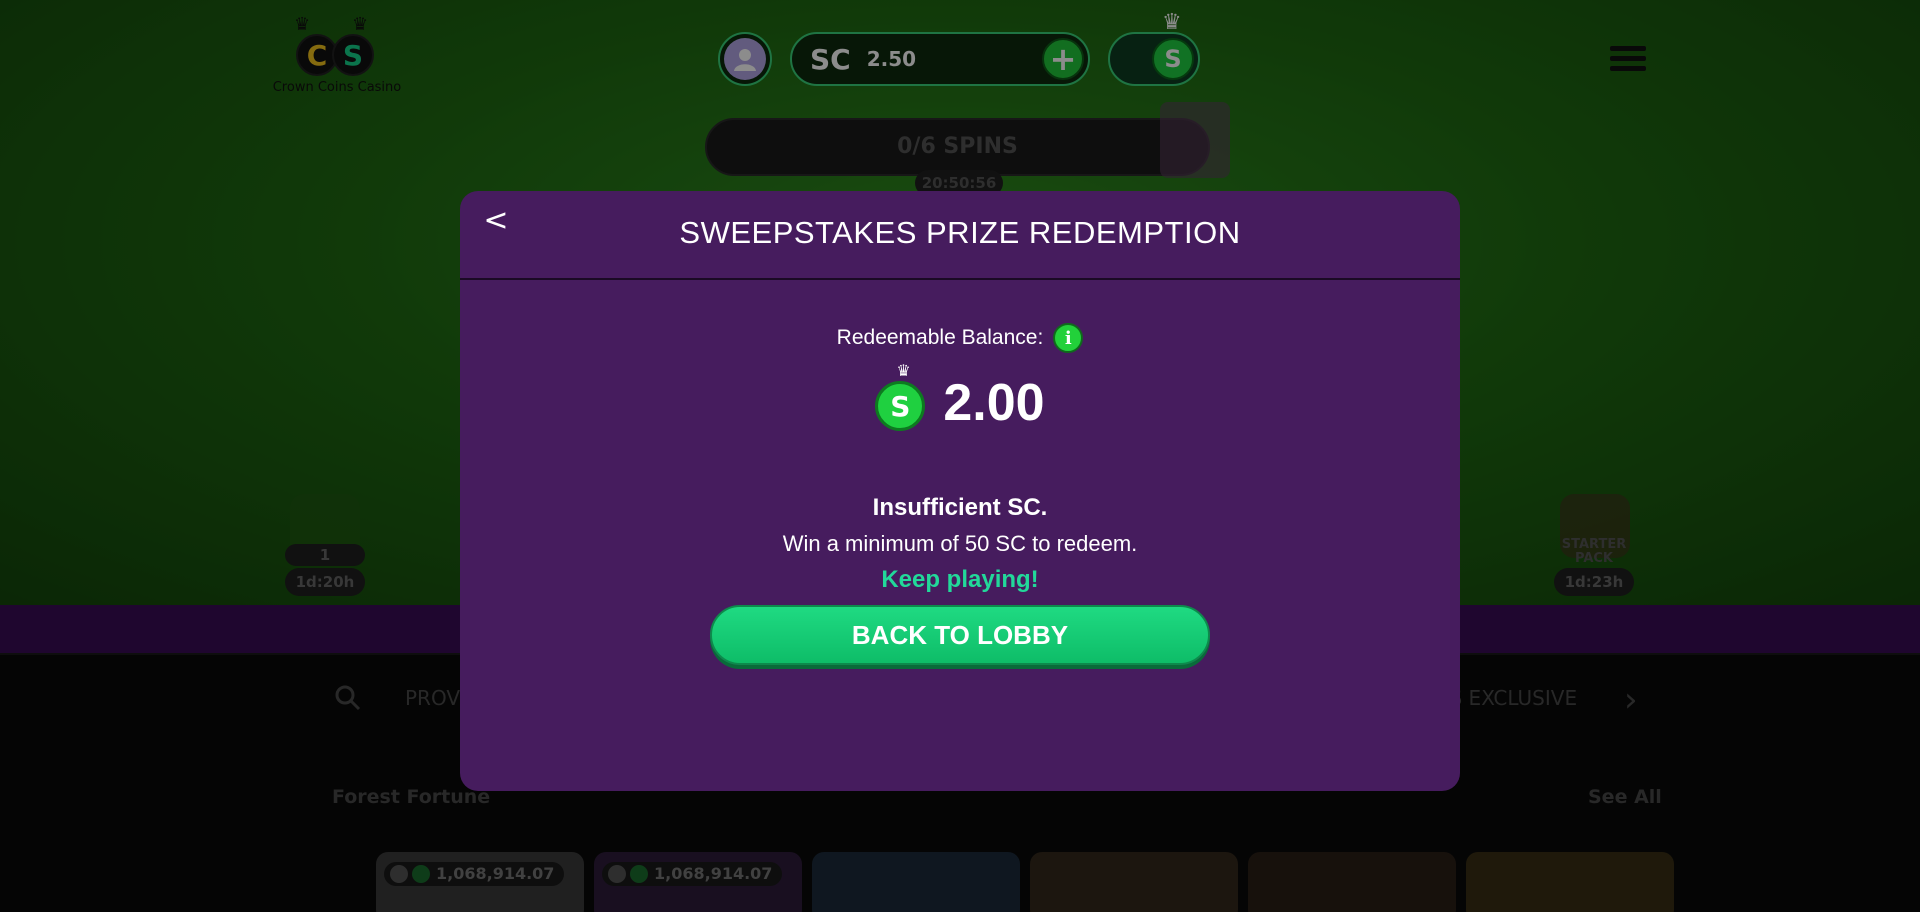 Image resolution: width=1920 pixels, height=912 pixels. I want to click on keep-playing-text: Keep playing!, so click(960, 579).